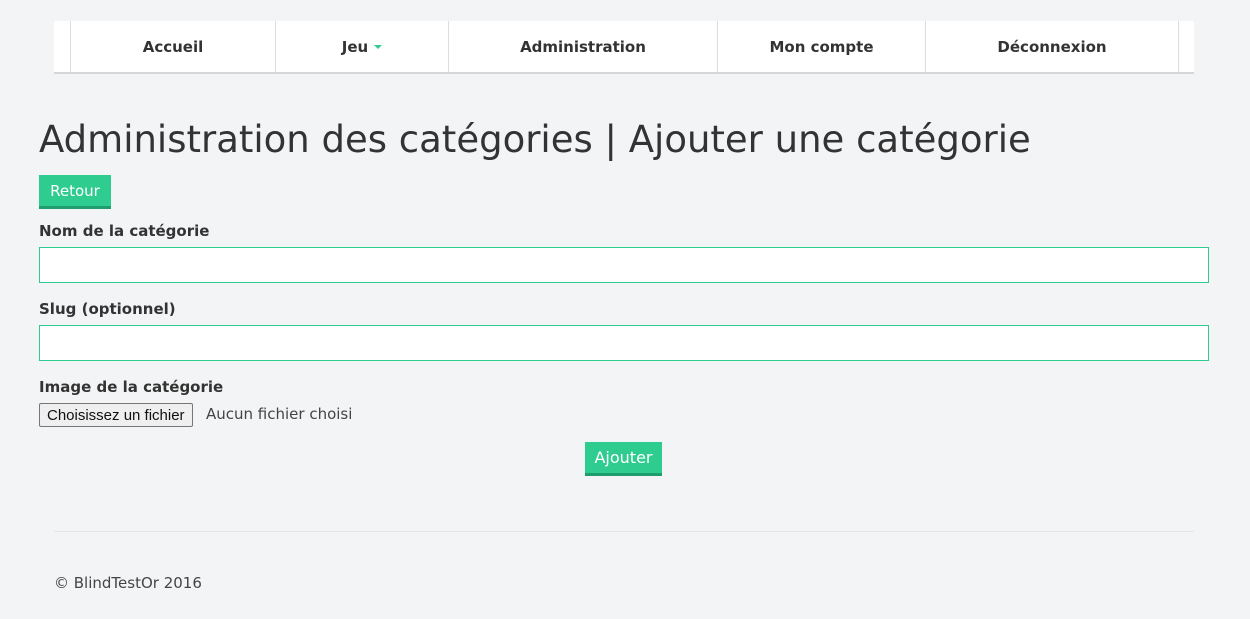 The image size is (1250, 619). What do you see at coordinates (116, 415) in the screenshot?
I see `choose-file-button: Choisissez un fichier` at bounding box center [116, 415].